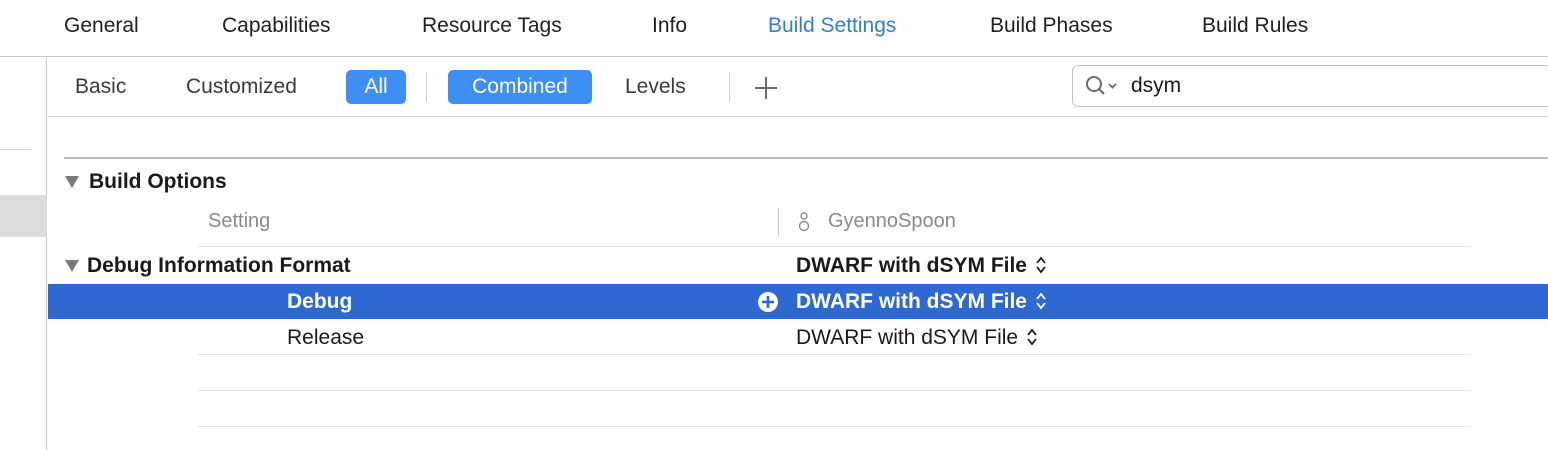 The height and width of the screenshot is (450, 1548). I want to click on column-header-target: GyennoSpoon, so click(892, 221).